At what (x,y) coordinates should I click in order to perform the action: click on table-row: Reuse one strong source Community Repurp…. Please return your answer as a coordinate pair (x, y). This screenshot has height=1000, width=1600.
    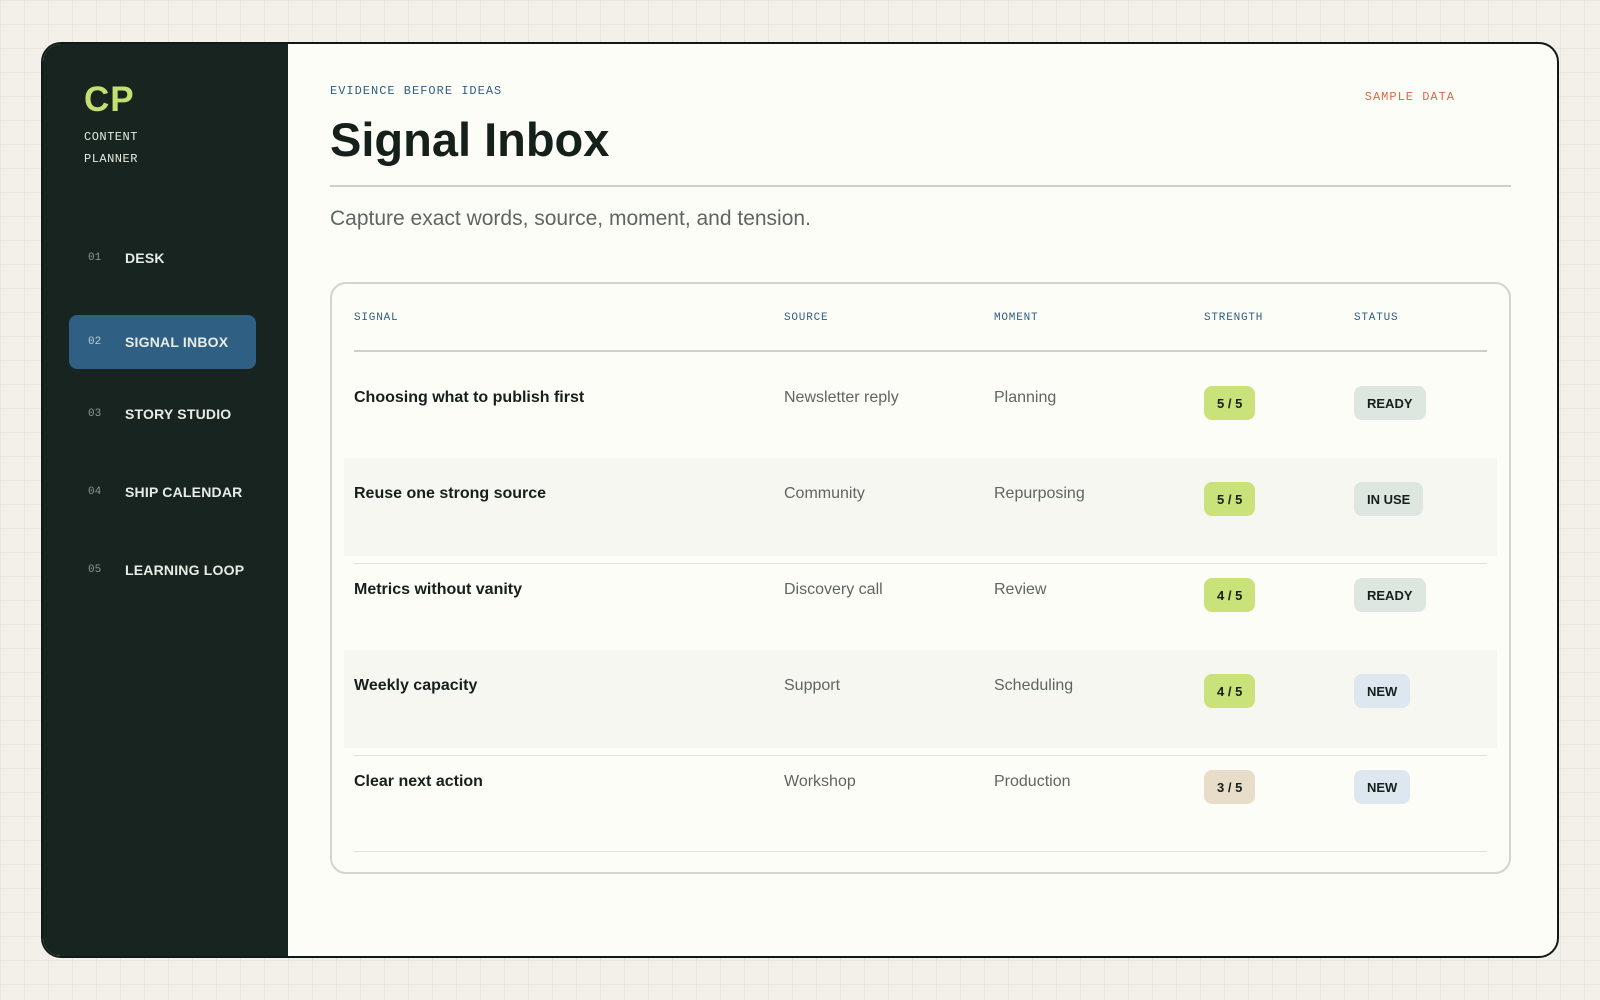
    Looking at the image, I should click on (920, 511).